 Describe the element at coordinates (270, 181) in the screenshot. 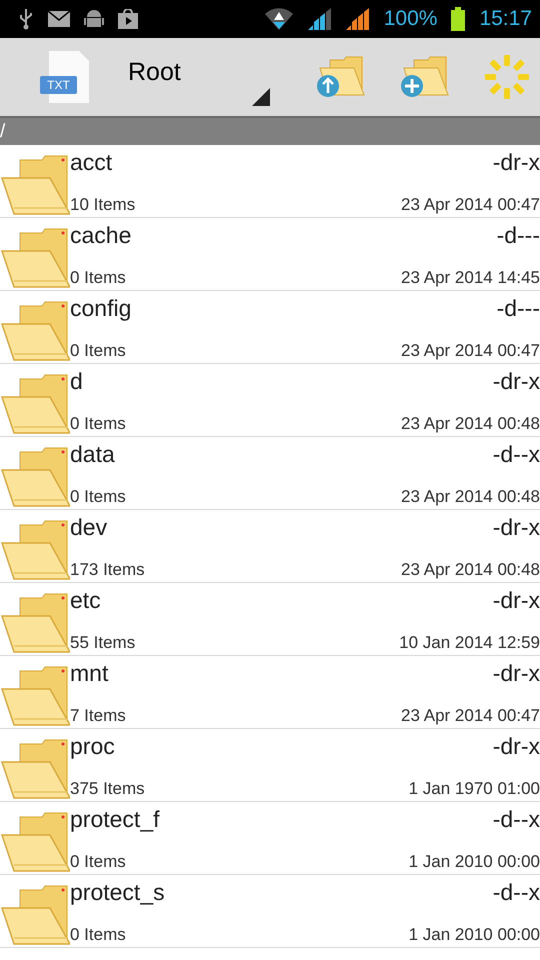

I see `folder-row: acct -dr-x 10 Items 23 Apr 2014 00:47` at that location.